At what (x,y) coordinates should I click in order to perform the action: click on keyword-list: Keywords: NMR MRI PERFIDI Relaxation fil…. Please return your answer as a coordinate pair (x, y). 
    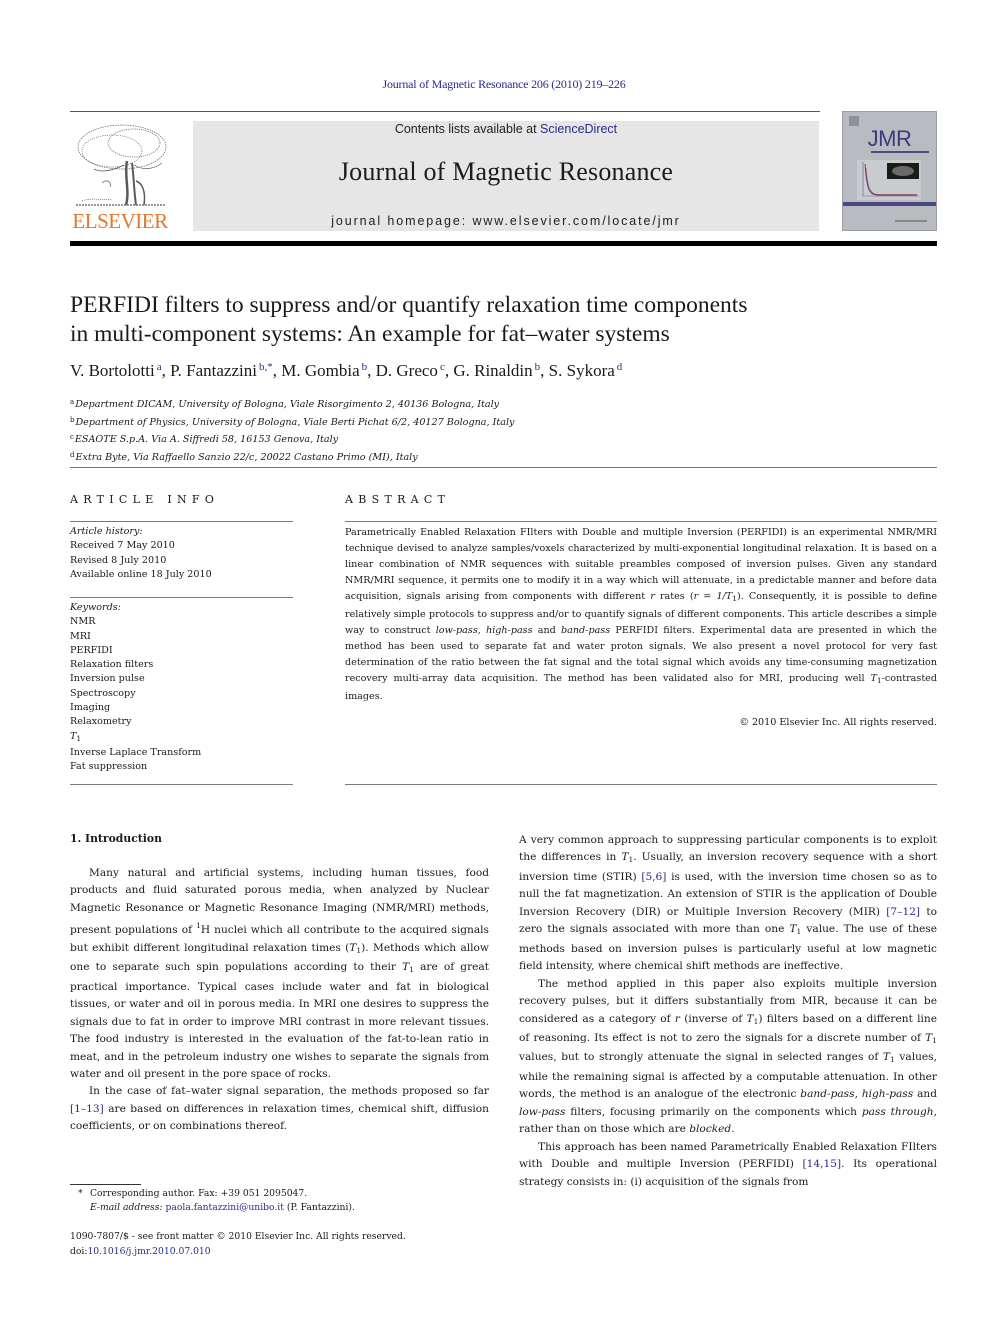
    Looking at the image, I should click on (181, 688).